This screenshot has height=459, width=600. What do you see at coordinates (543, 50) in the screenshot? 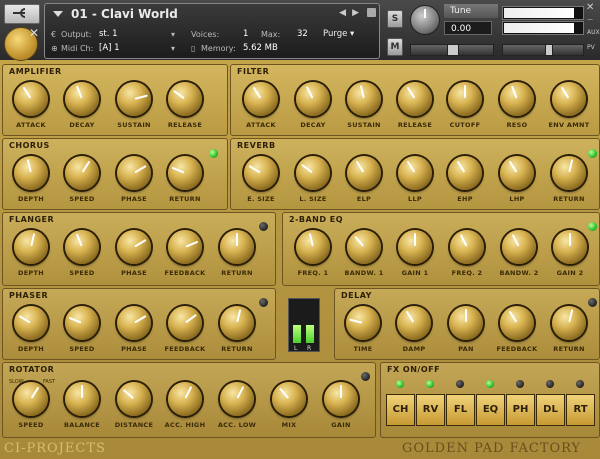
I see `volume-slider` at bounding box center [543, 50].